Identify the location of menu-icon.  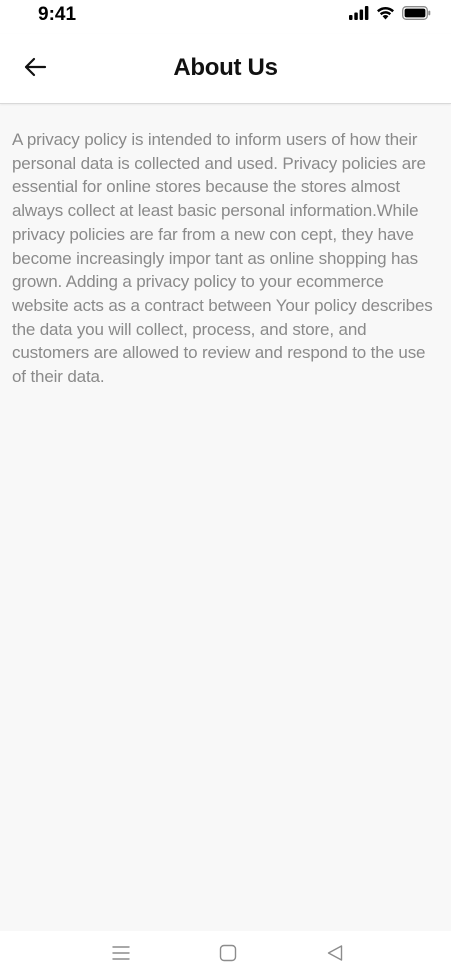
(121, 955).